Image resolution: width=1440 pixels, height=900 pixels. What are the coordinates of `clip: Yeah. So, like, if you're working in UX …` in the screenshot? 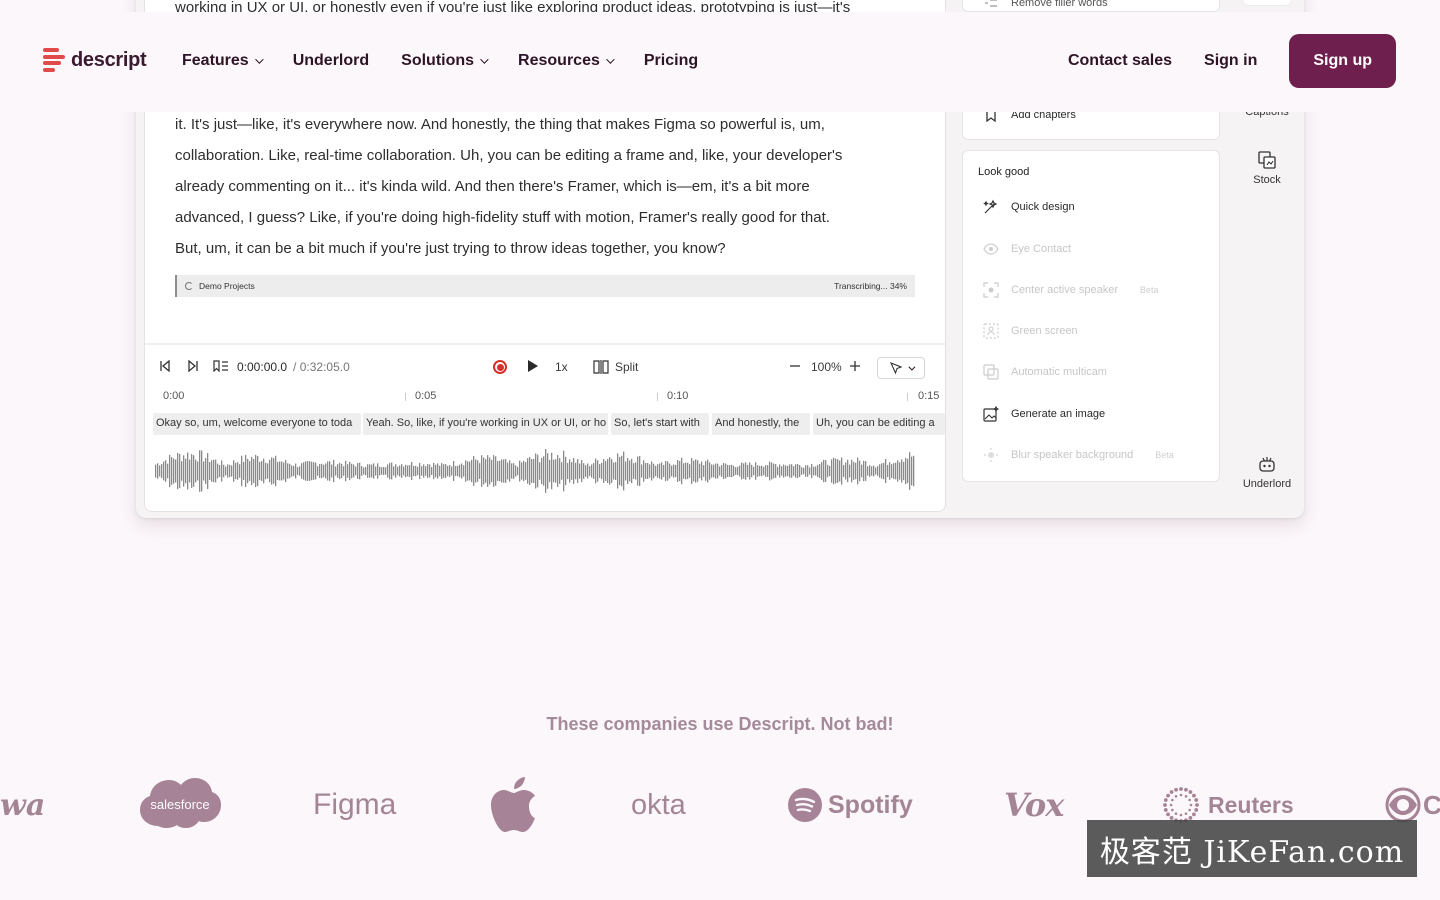 It's located at (485, 424).